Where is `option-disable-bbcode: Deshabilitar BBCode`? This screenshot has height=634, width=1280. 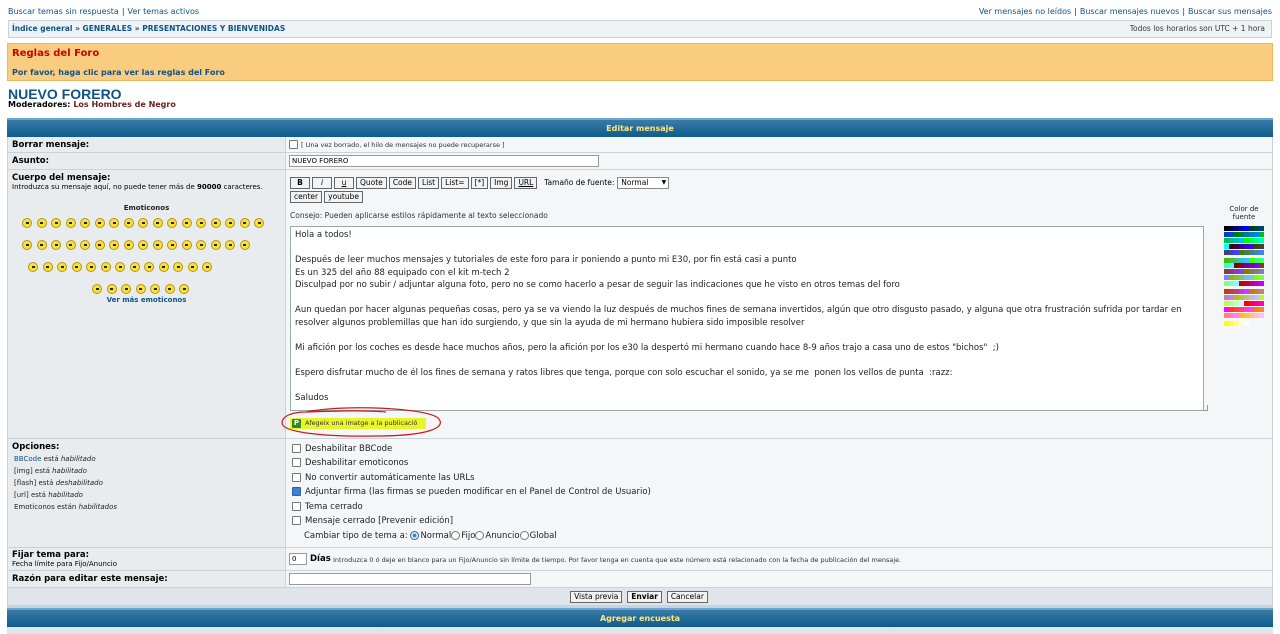 option-disable-bbcode: Deshabilitar BBCode is located at coordinates (342, 449).